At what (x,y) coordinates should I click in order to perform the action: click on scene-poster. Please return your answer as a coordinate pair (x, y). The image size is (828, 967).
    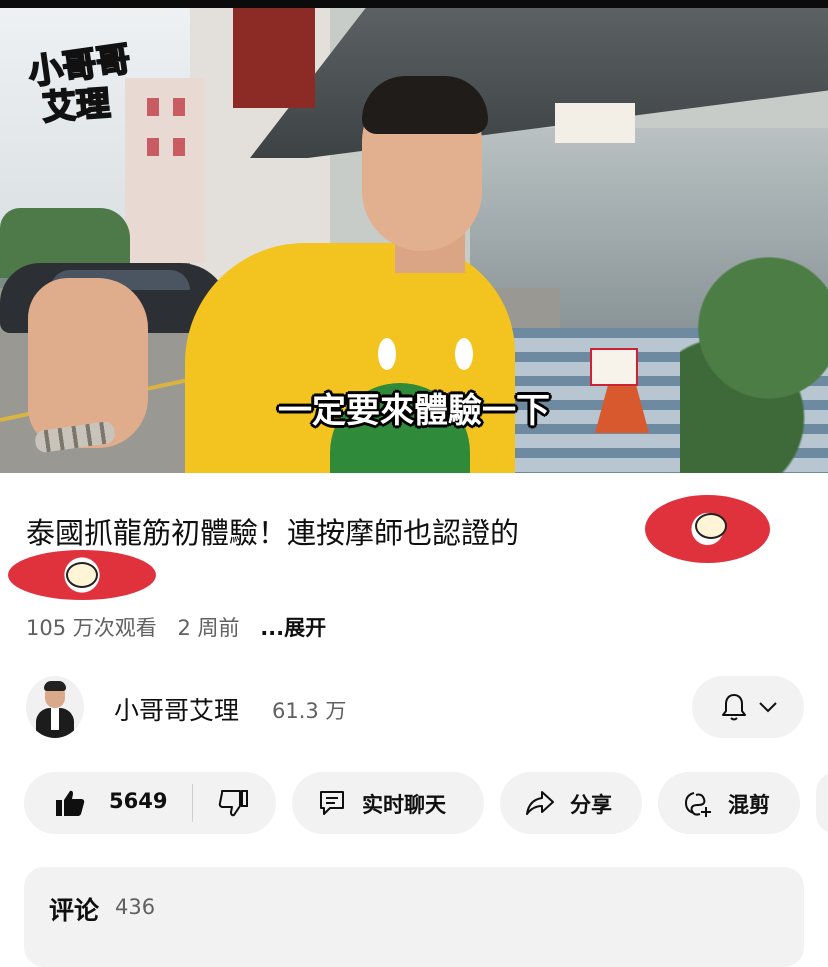
    Looking at the image, I should click on (274, 58).